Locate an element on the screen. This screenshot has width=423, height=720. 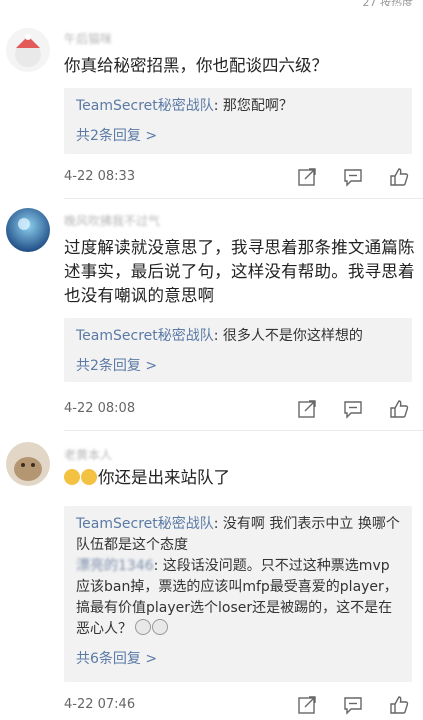
reply-text: : 很多人不是你这样想的 is located at coordinates (288, 336).